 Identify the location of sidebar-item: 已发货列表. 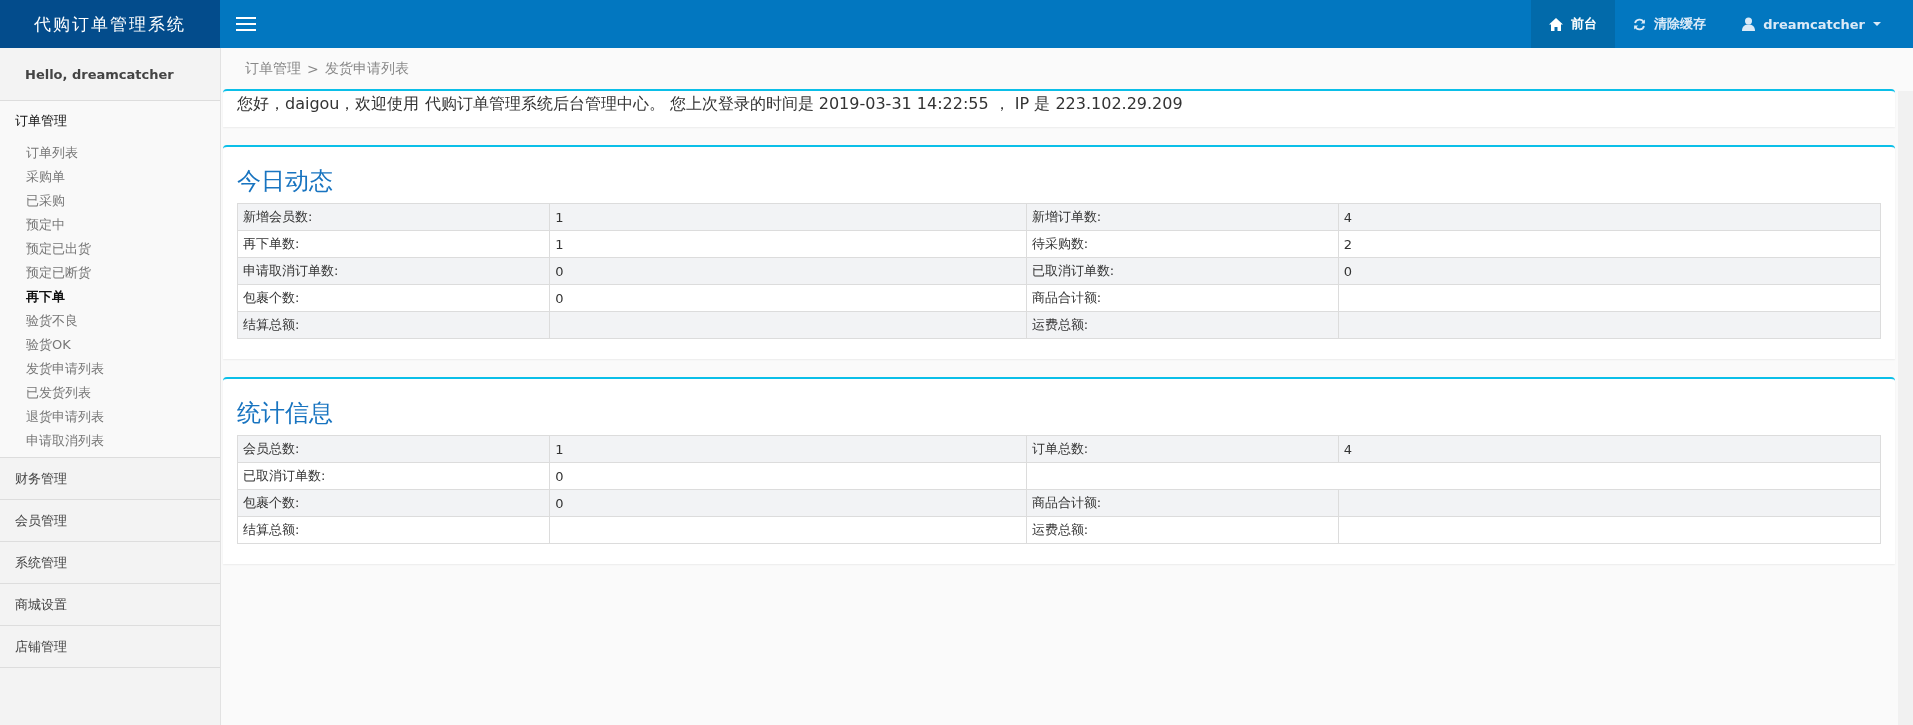
(45, 393).